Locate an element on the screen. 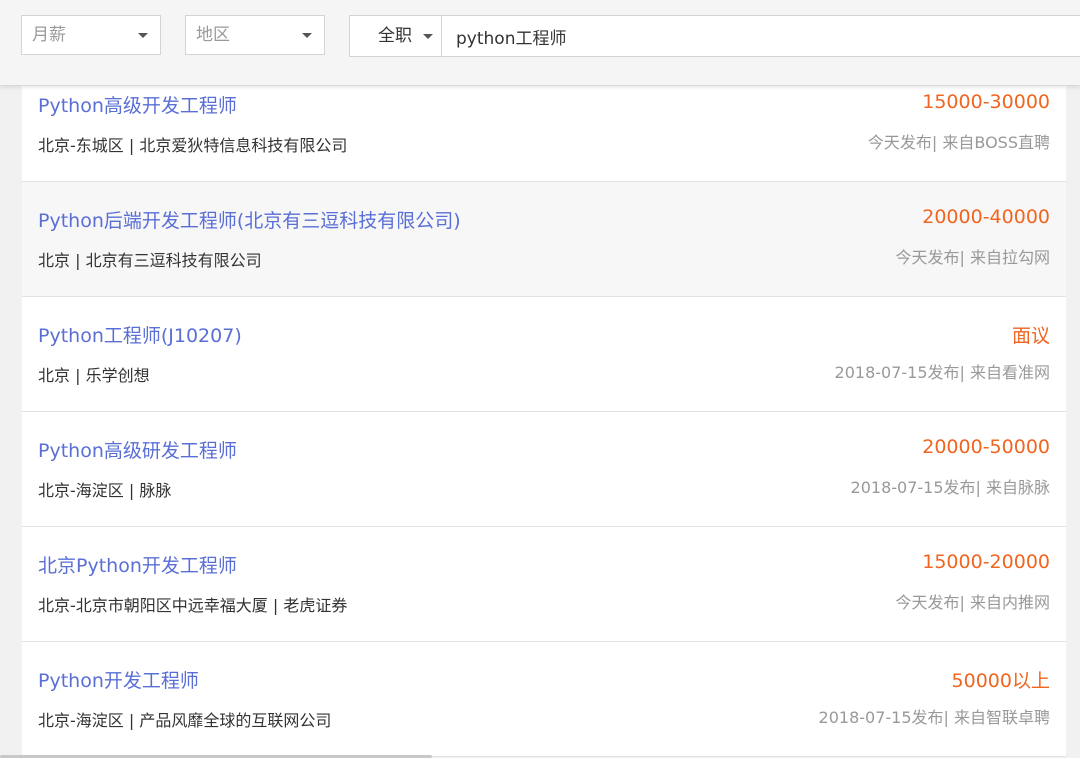  job-location-company: 北京-北京市朝阳区中远幸福大厦 | 老虎证券 is located at coordinates (193, 605).